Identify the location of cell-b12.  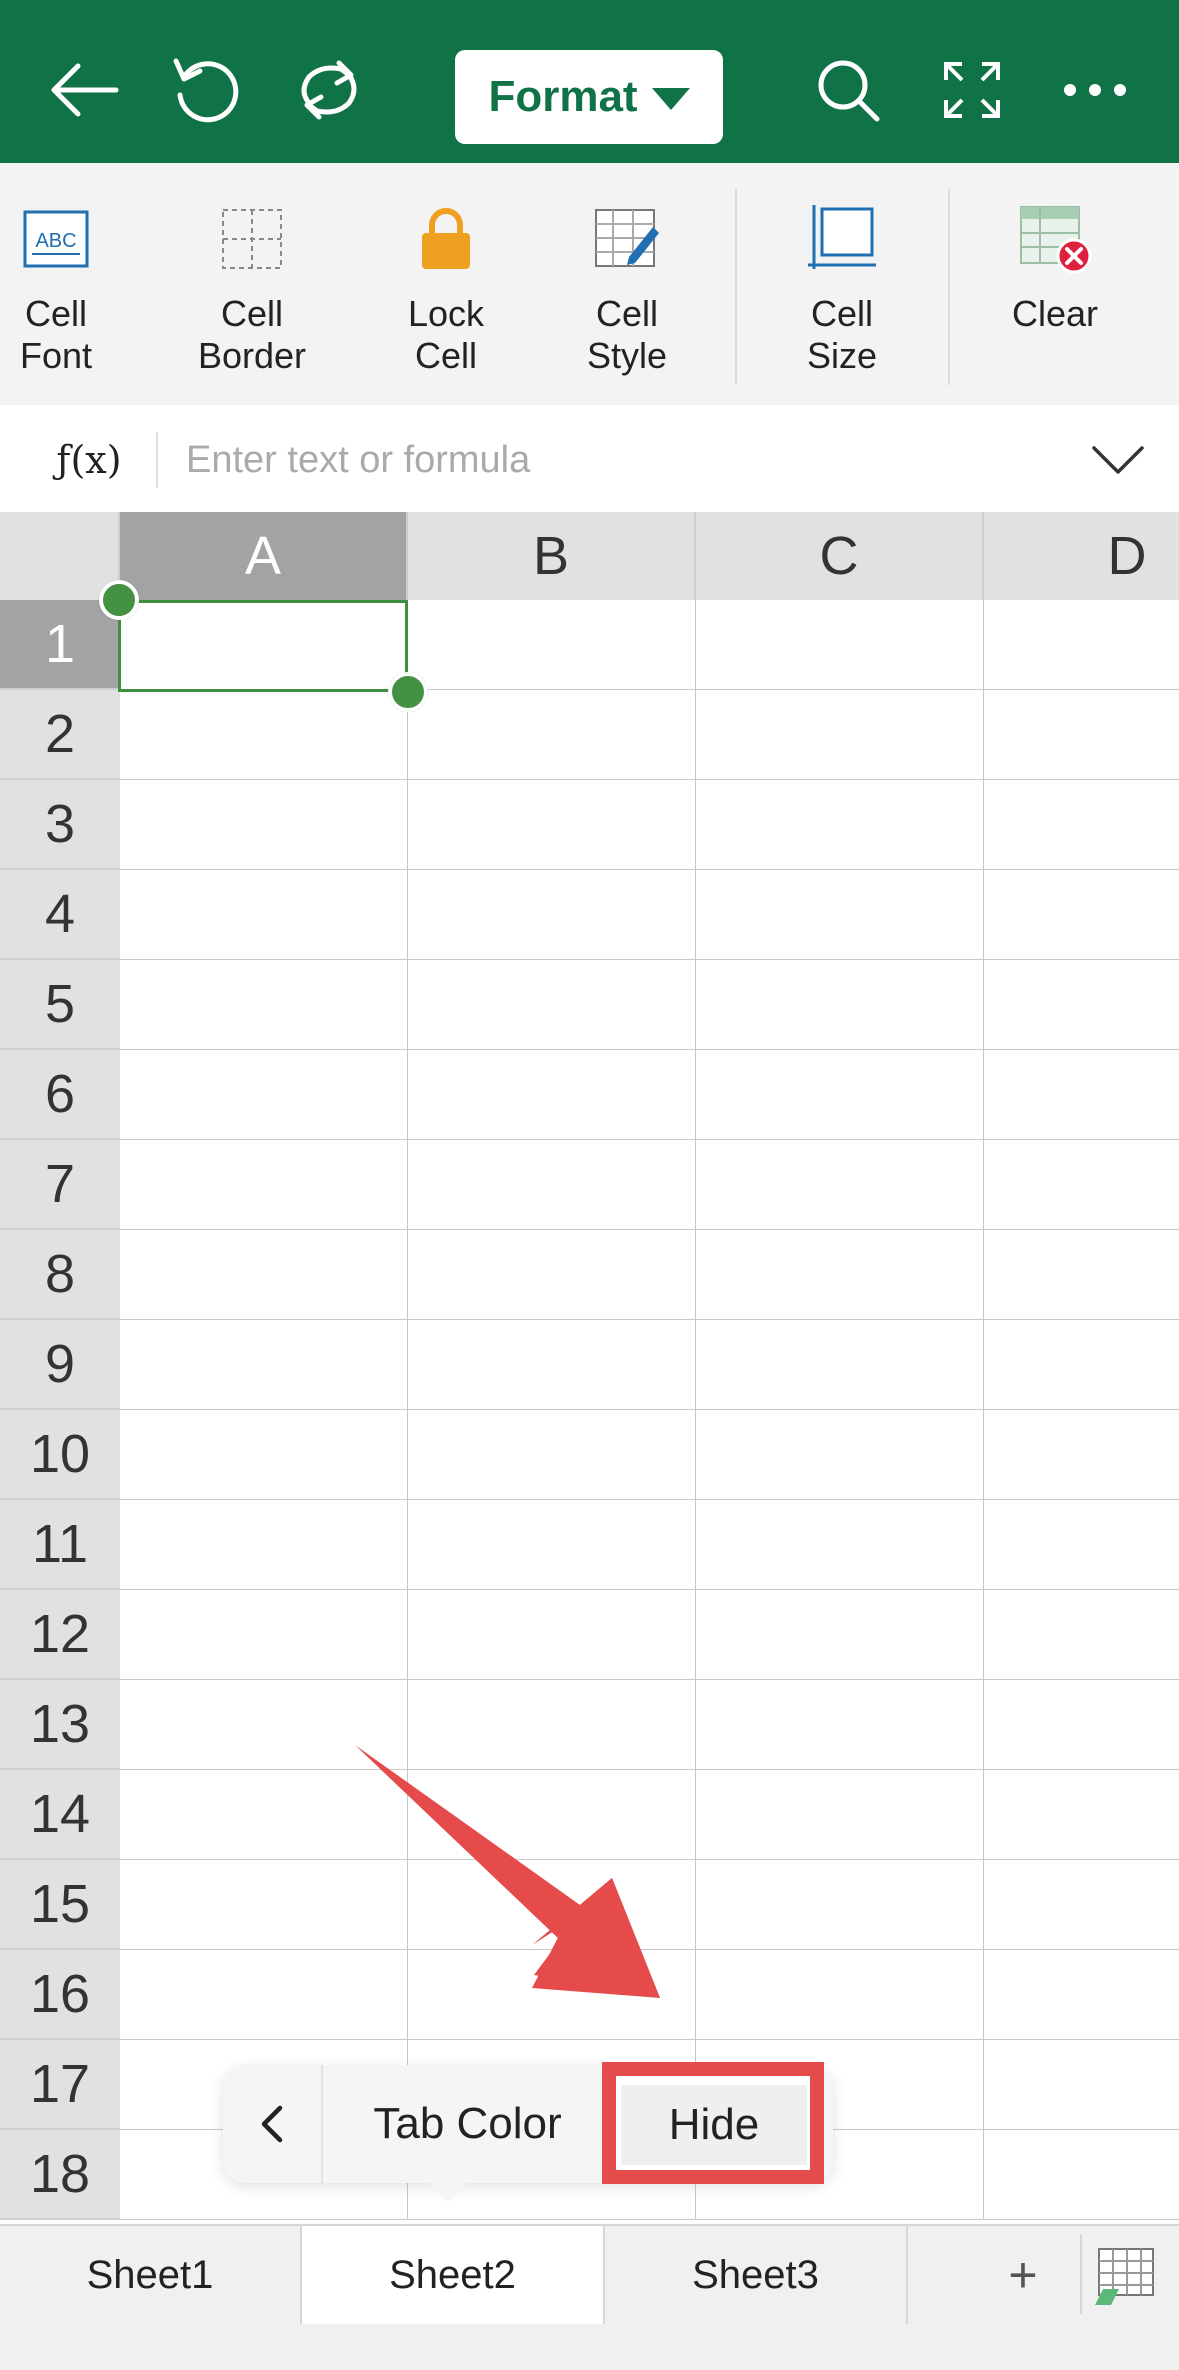
(552, 1635).